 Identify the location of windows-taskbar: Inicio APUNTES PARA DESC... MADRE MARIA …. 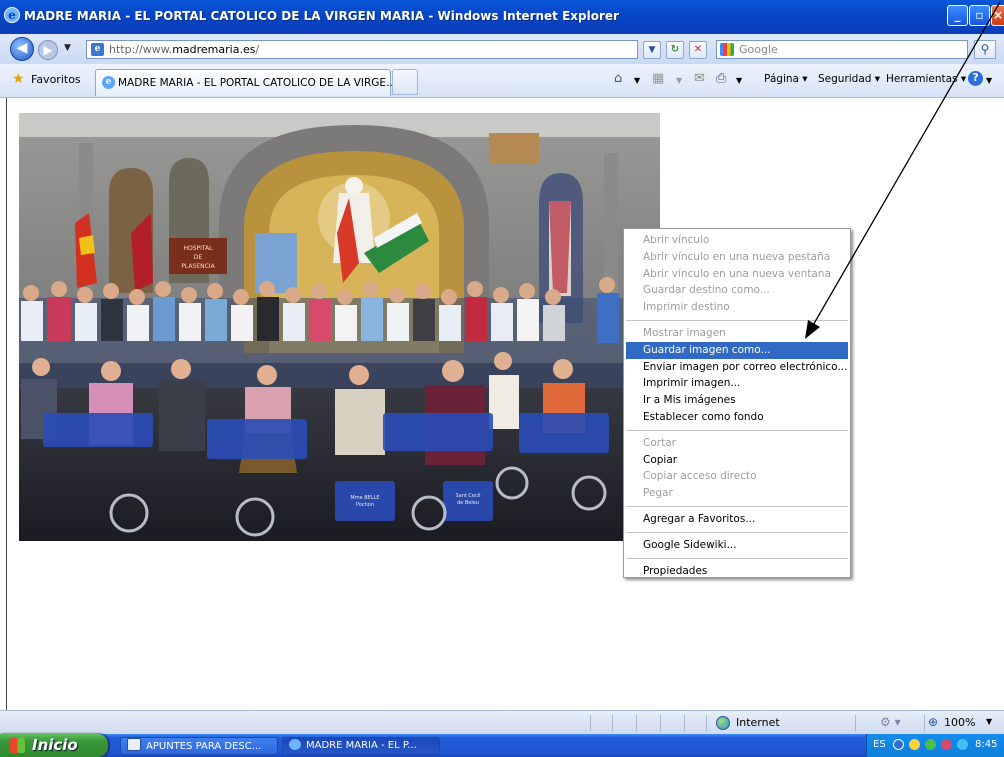
(502, 745).